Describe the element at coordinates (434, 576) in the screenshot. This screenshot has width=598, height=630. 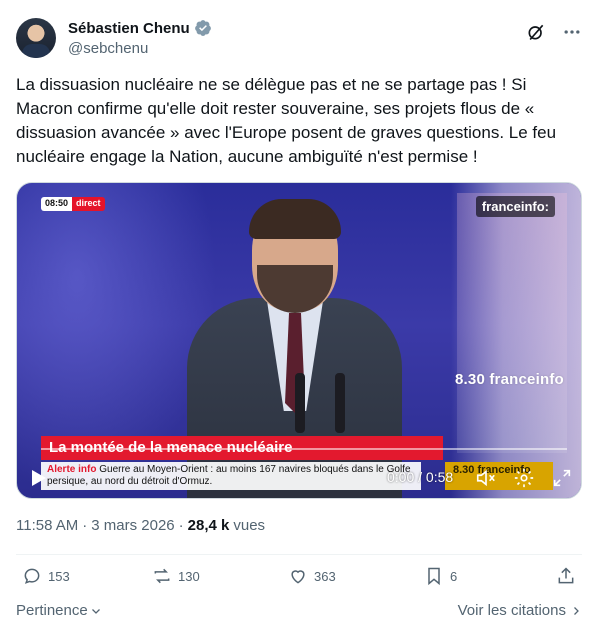
I see `bookmark-icon` at that location.